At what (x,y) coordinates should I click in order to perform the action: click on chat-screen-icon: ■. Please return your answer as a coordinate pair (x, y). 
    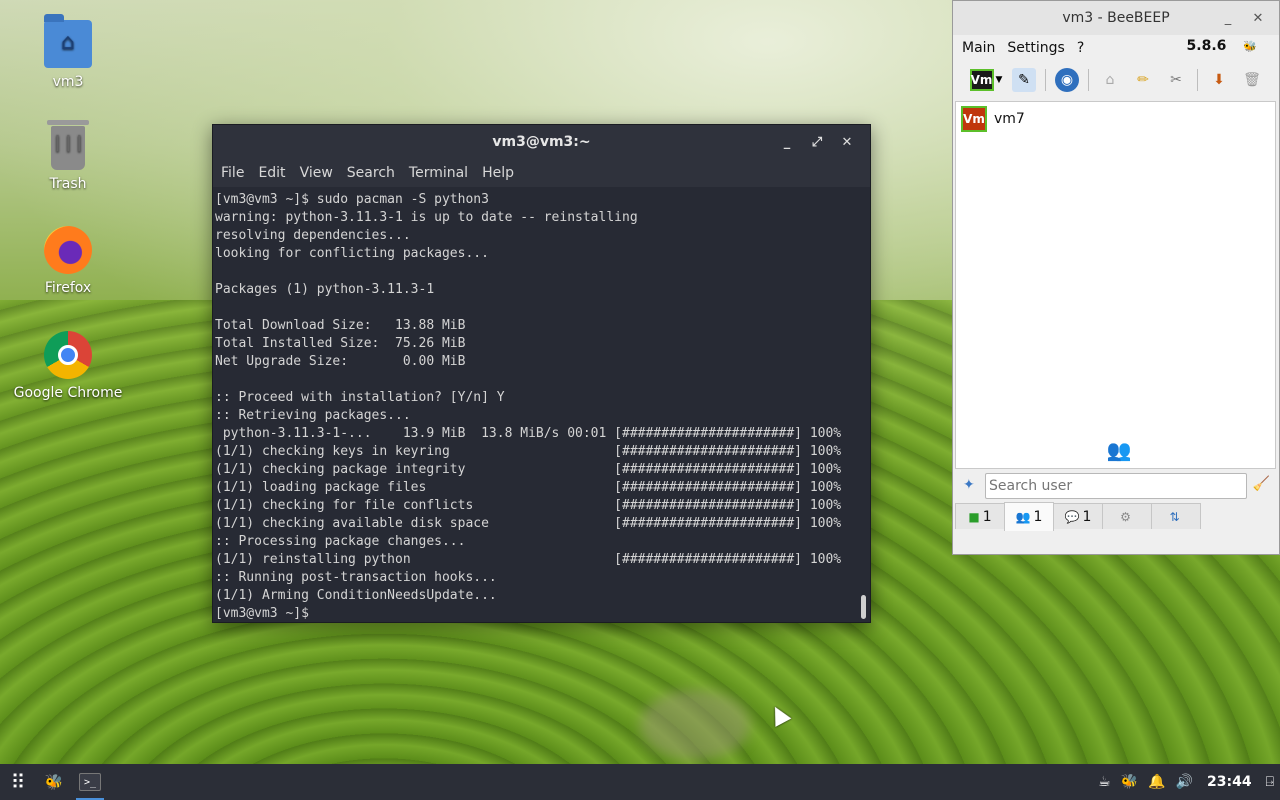
    Looking at the image, I should click on (974, 516).